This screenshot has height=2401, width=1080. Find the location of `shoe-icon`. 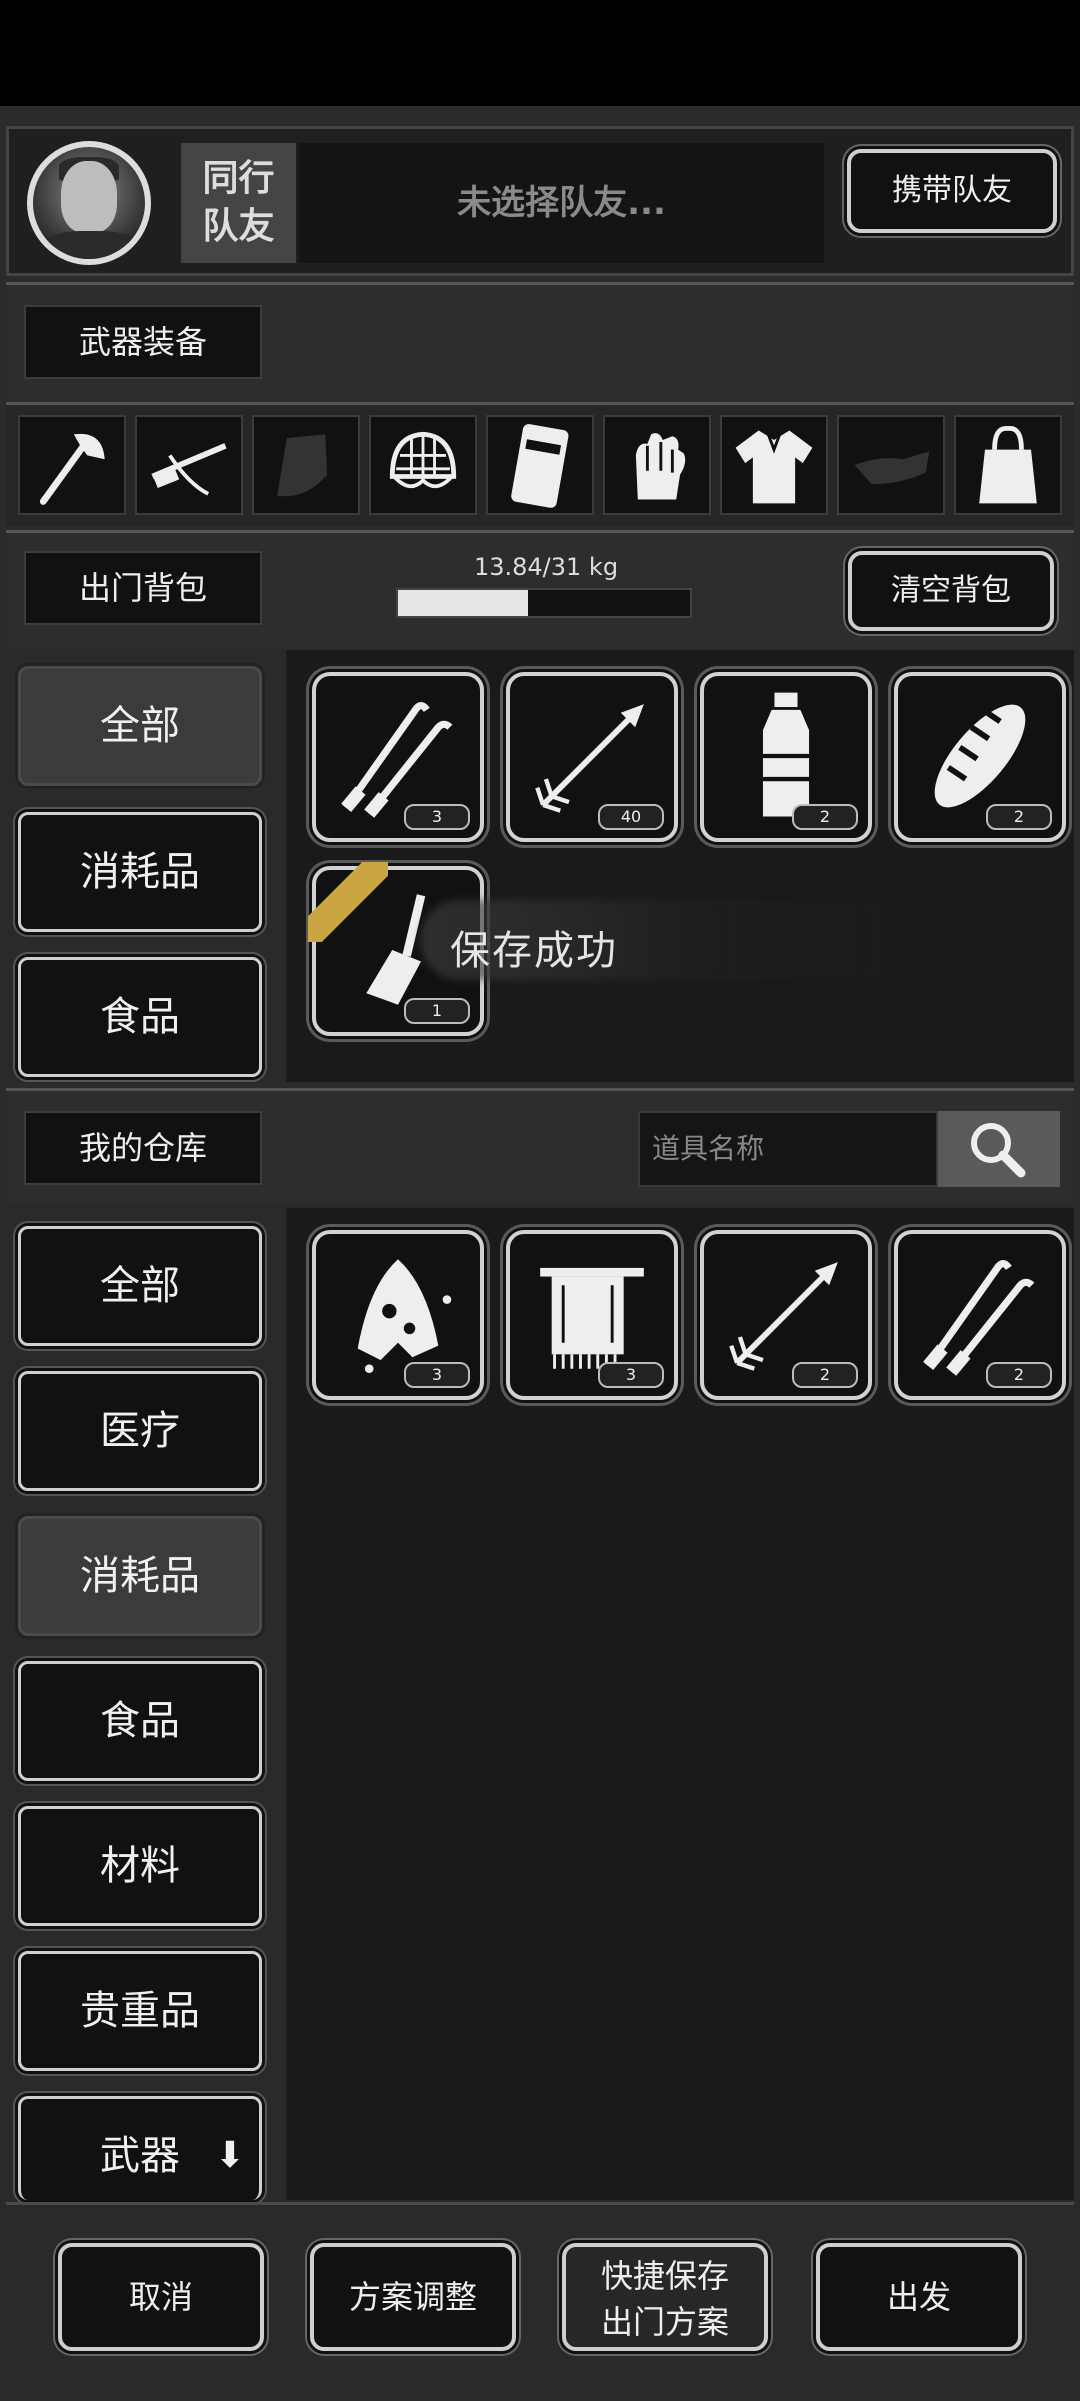

shoe-icon is located at coordinates (892, 468).